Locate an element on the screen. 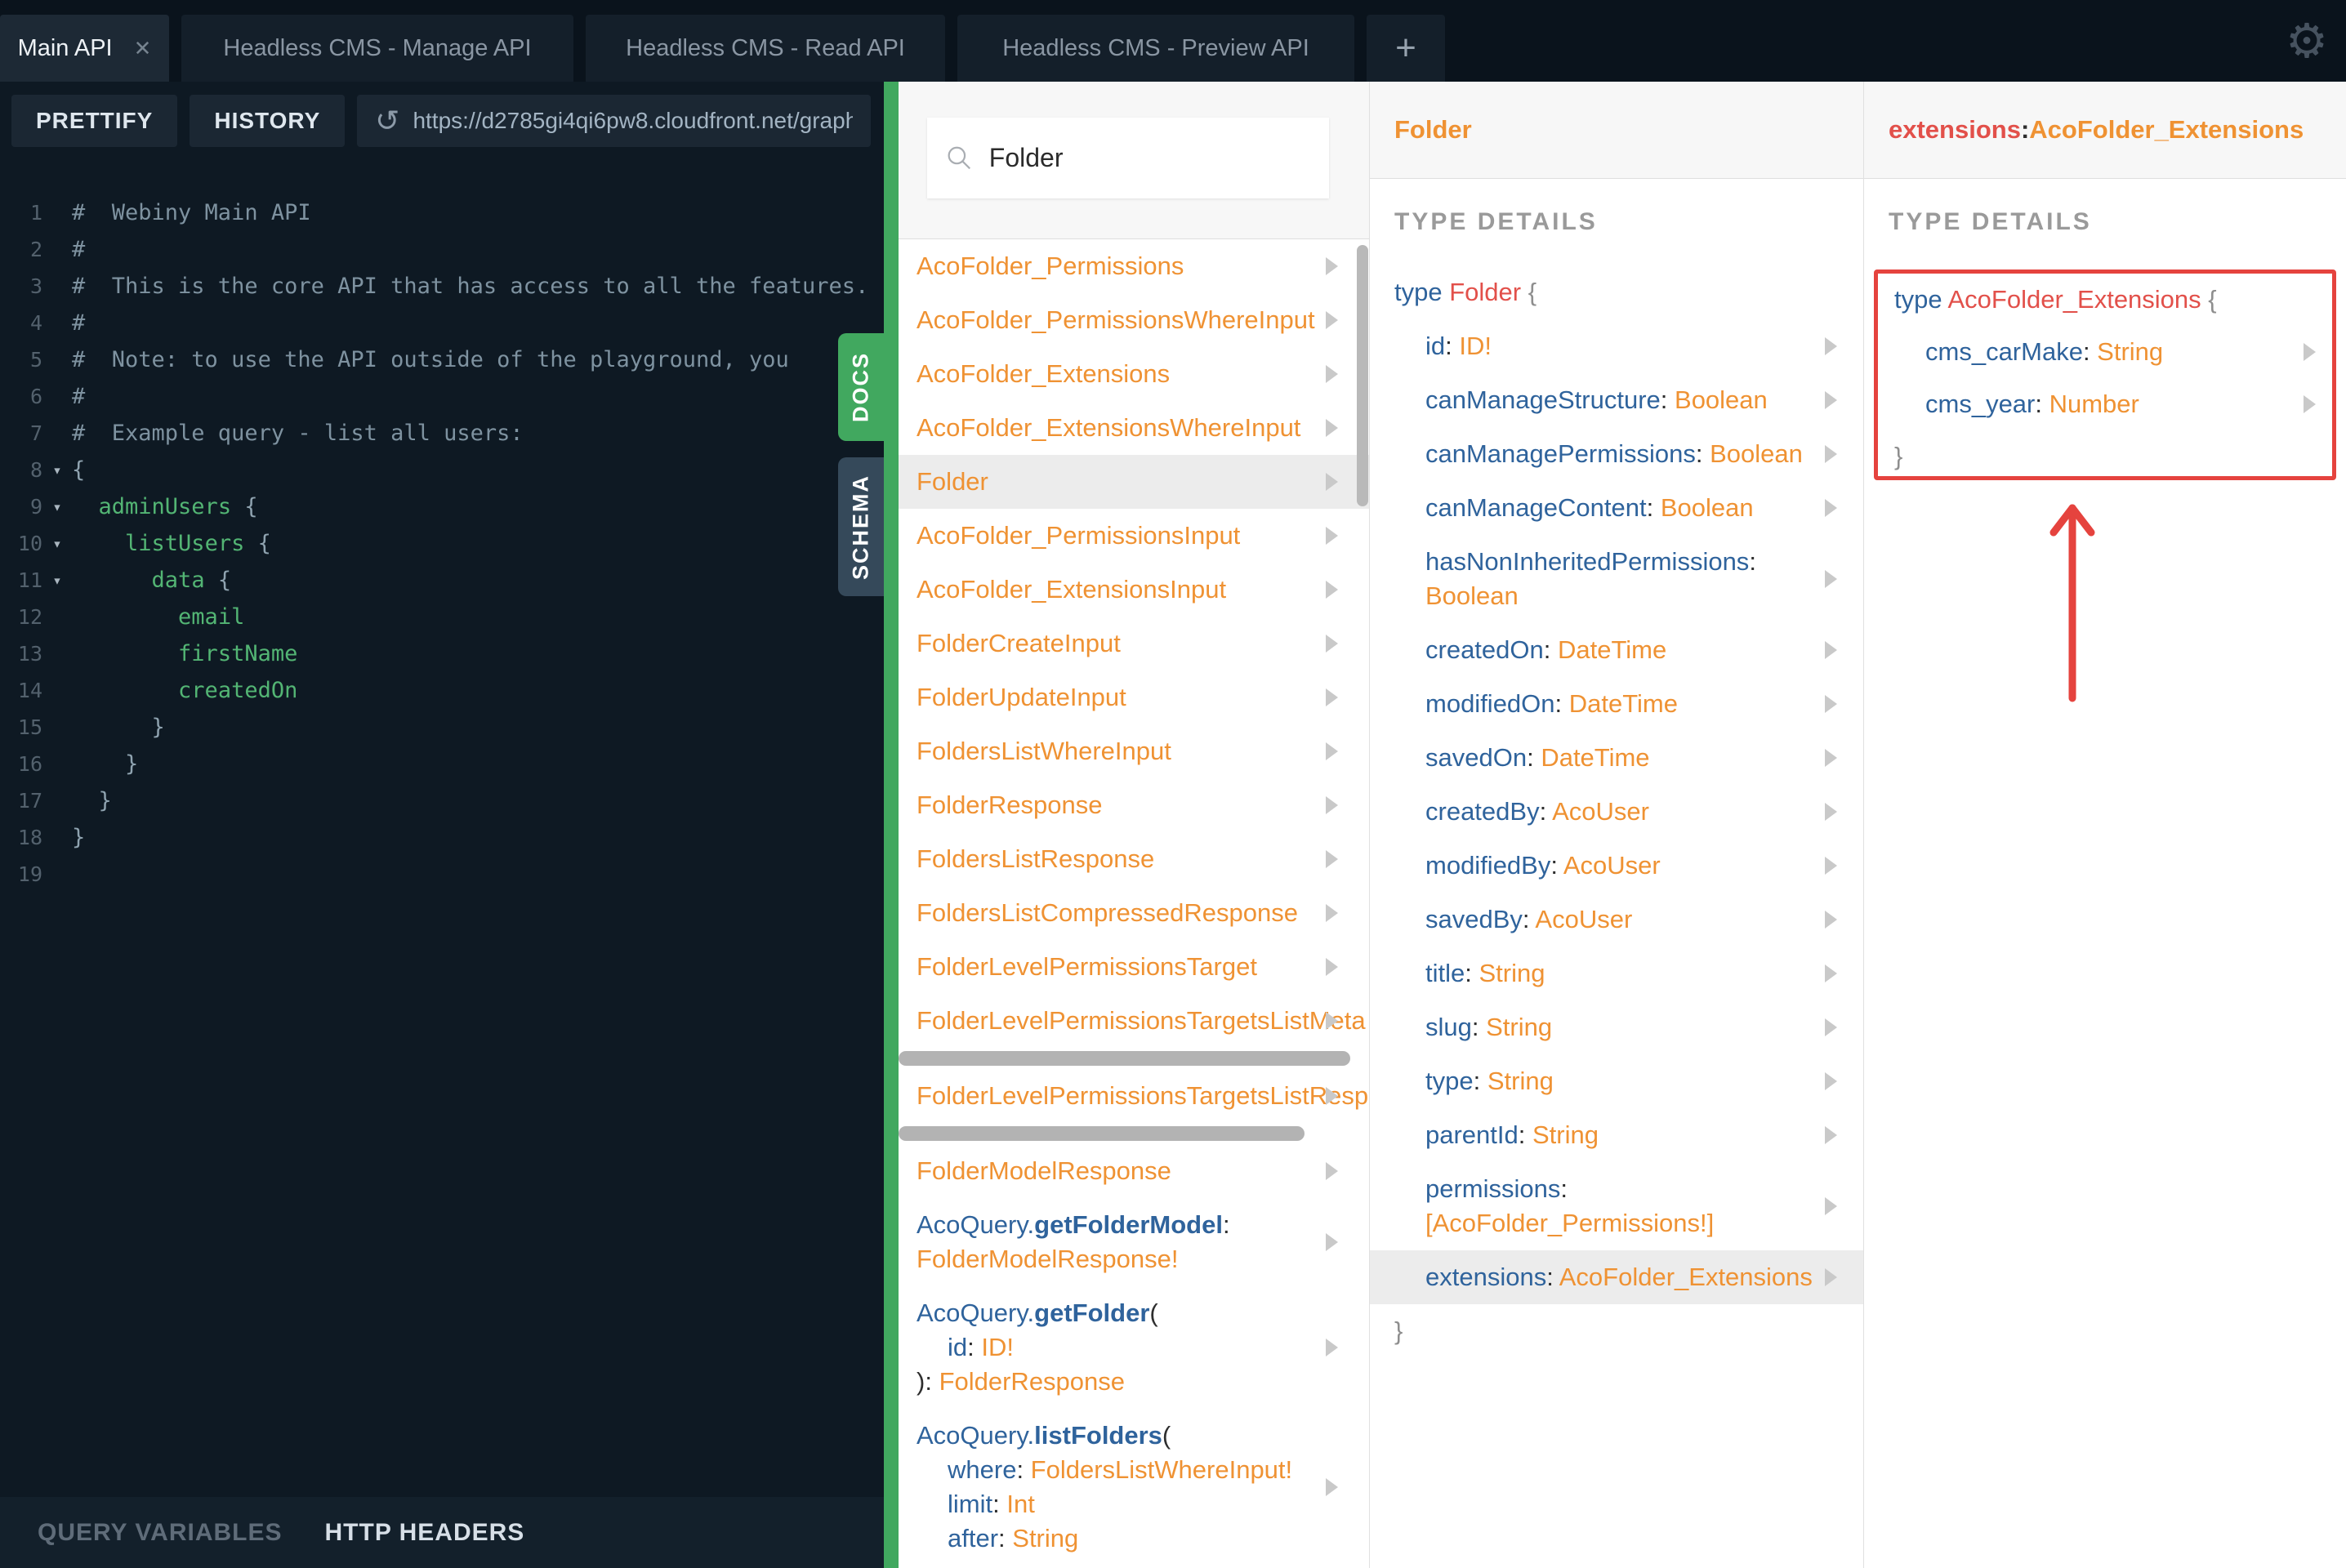  docs-type-item: FoldersListWhereInput is located at coordinates (1134, 751).